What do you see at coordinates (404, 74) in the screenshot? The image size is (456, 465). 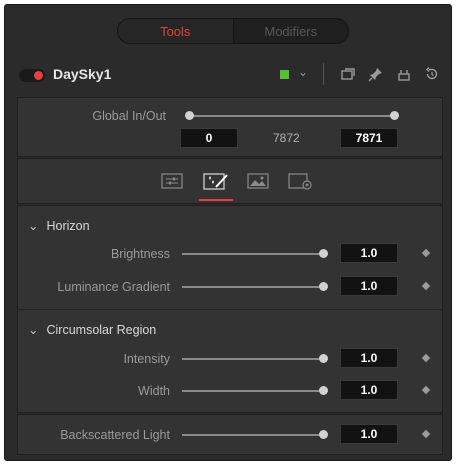 I see `lock-icon` at bounding box center [404, 74].